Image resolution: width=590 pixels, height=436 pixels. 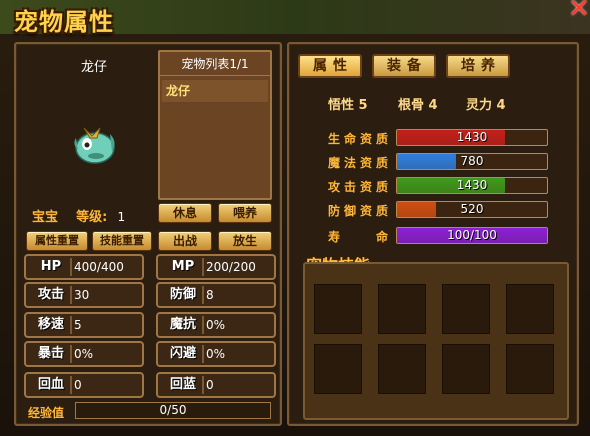 What do you see at coordinates (182, 384) in the screenshot?
I see `stat-label: 回蓝` at bounding box center [182, 384].